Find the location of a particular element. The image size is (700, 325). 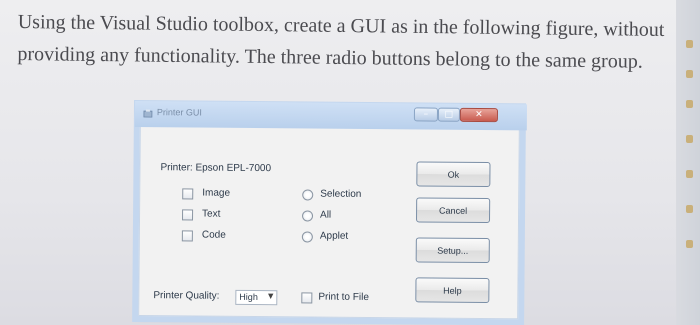

close-button: ✕ is located at coordinates (478, 115).